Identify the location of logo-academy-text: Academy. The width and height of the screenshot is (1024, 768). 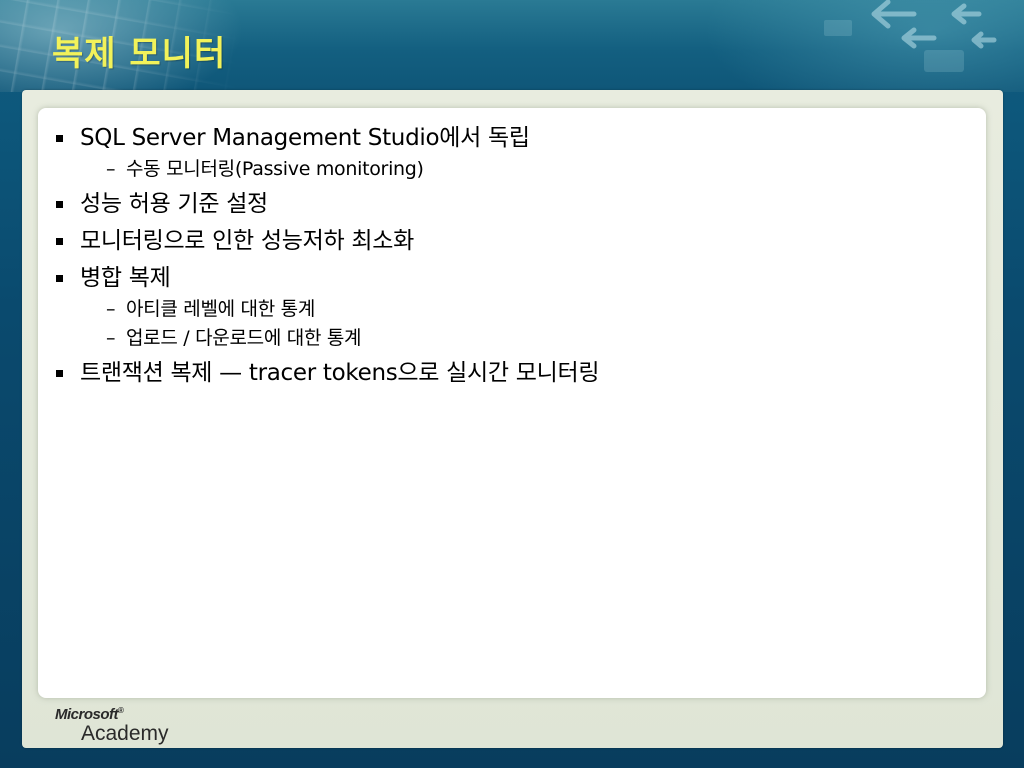
(125, 733).